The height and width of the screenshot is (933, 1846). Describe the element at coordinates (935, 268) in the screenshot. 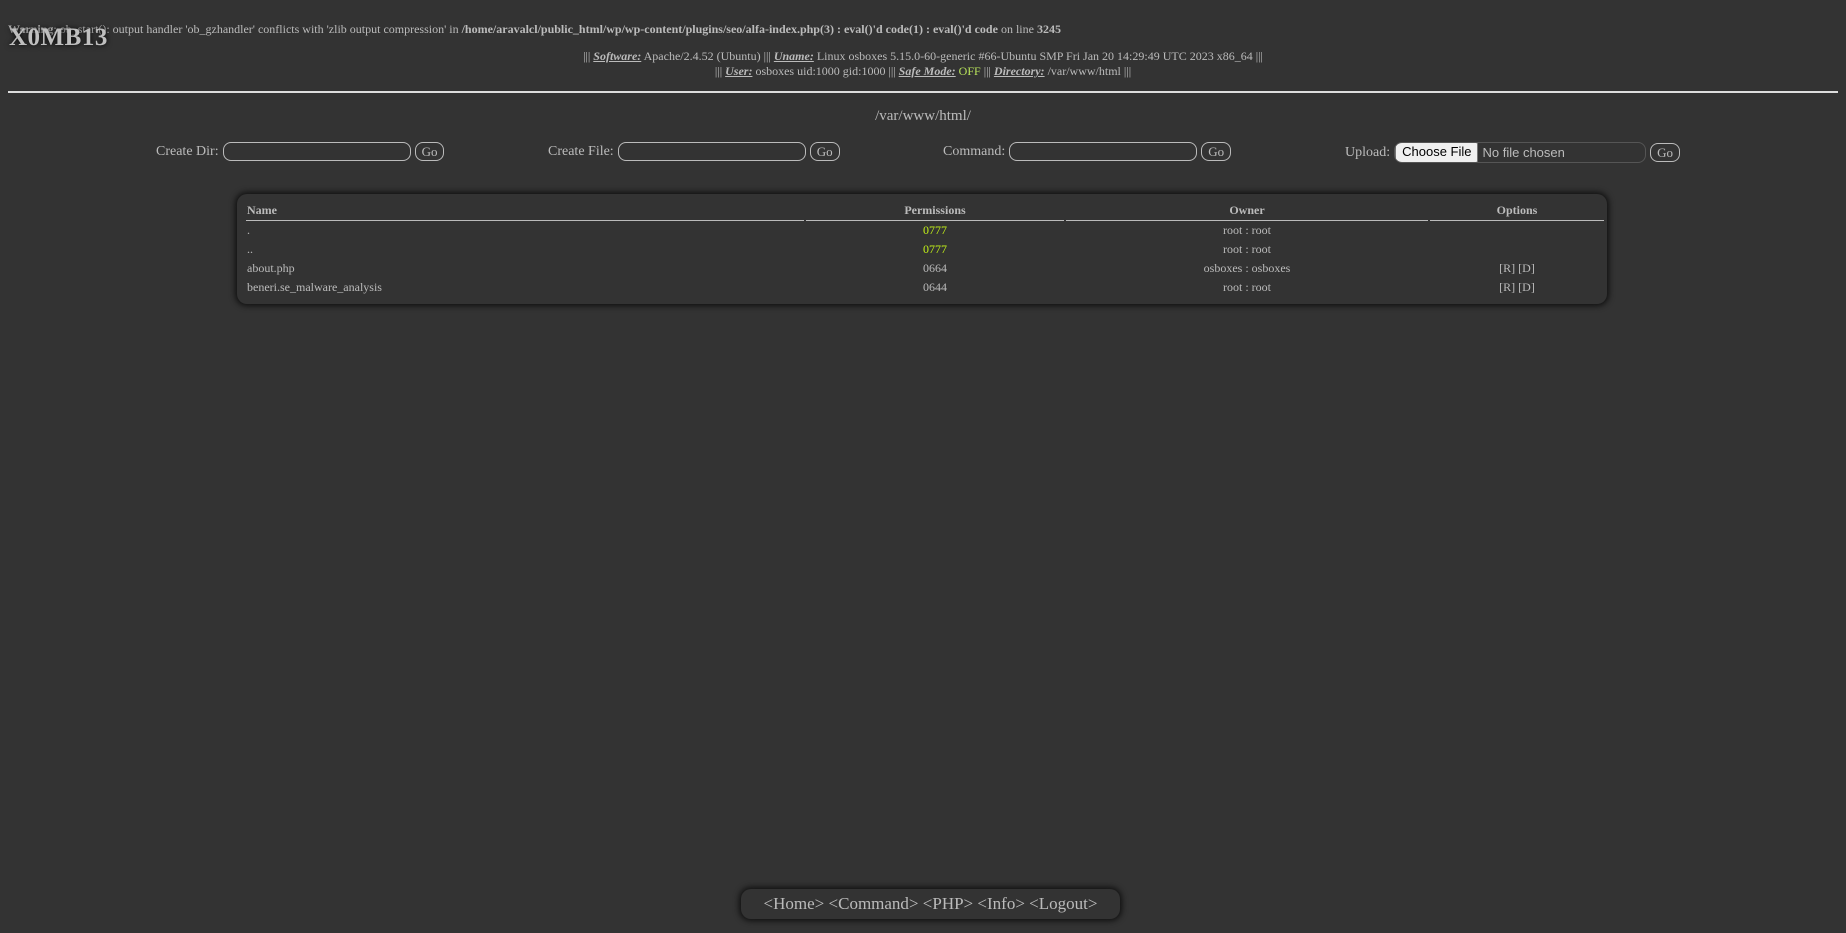

I see `file-permissions: 0664` at that location.